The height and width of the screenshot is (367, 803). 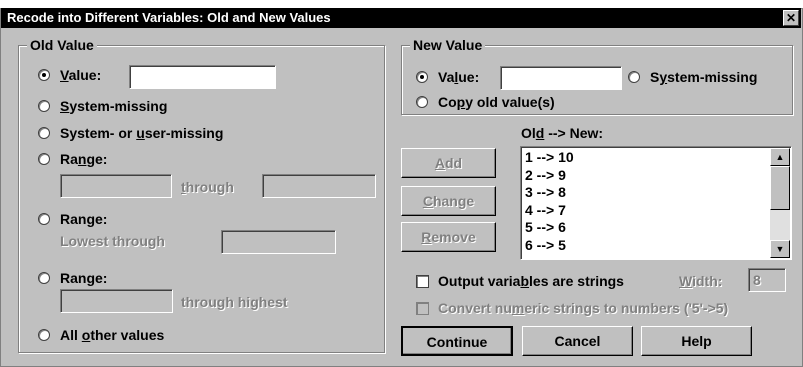 What do you see at coordinates (562, 133) in the screenshot?
I see `old-new-header: Old --> New:` at bounding box center [562, 133].